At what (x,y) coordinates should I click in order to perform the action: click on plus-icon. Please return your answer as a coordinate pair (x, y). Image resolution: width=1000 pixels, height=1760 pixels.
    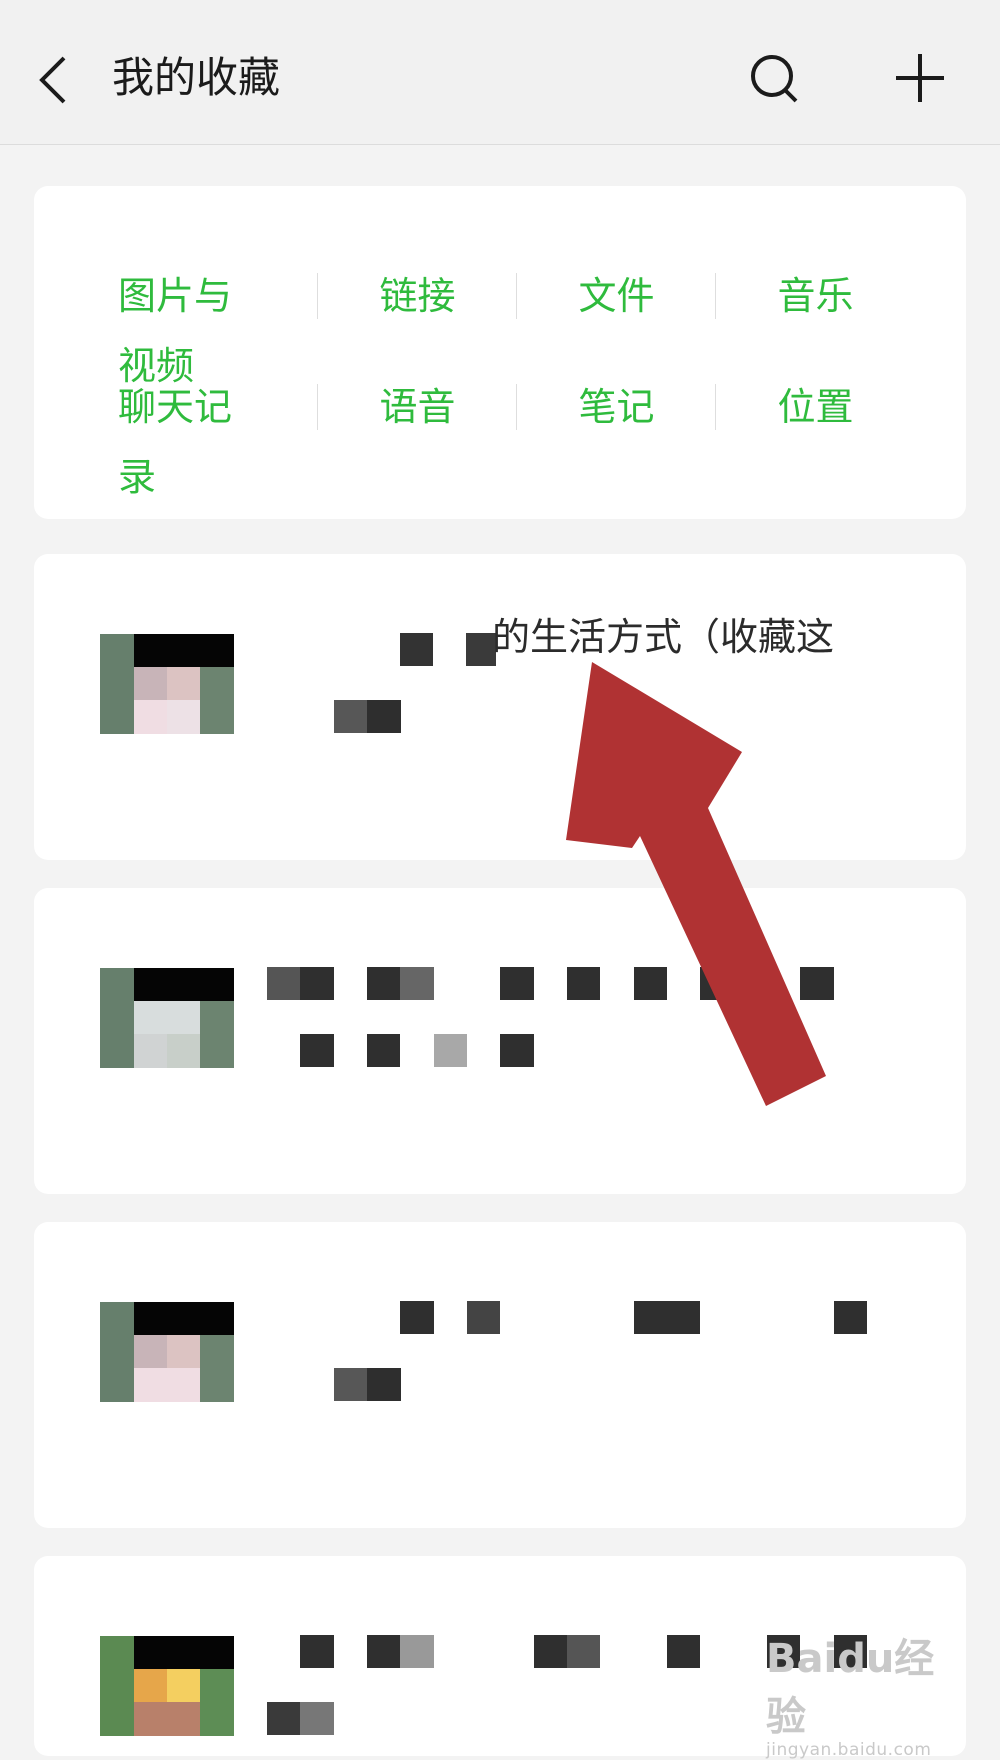
    Looking at the image, I should click on (920, 78).